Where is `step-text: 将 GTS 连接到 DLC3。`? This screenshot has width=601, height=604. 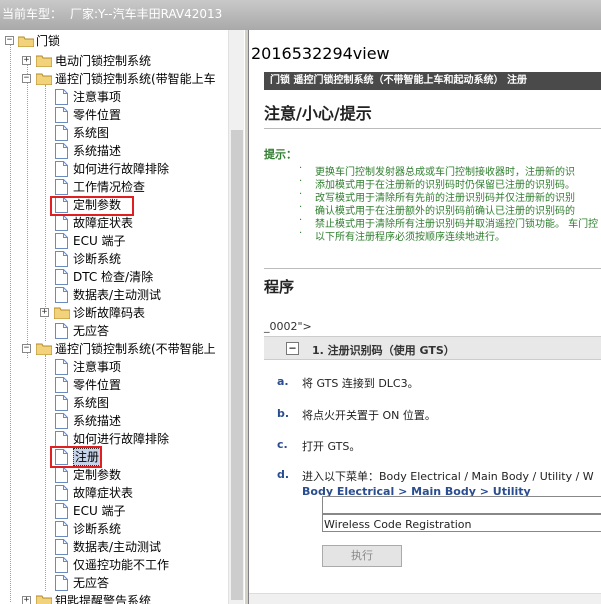
step-text: 将 GTS 连接到 DLC3。 is located at coordinates (360, 383).